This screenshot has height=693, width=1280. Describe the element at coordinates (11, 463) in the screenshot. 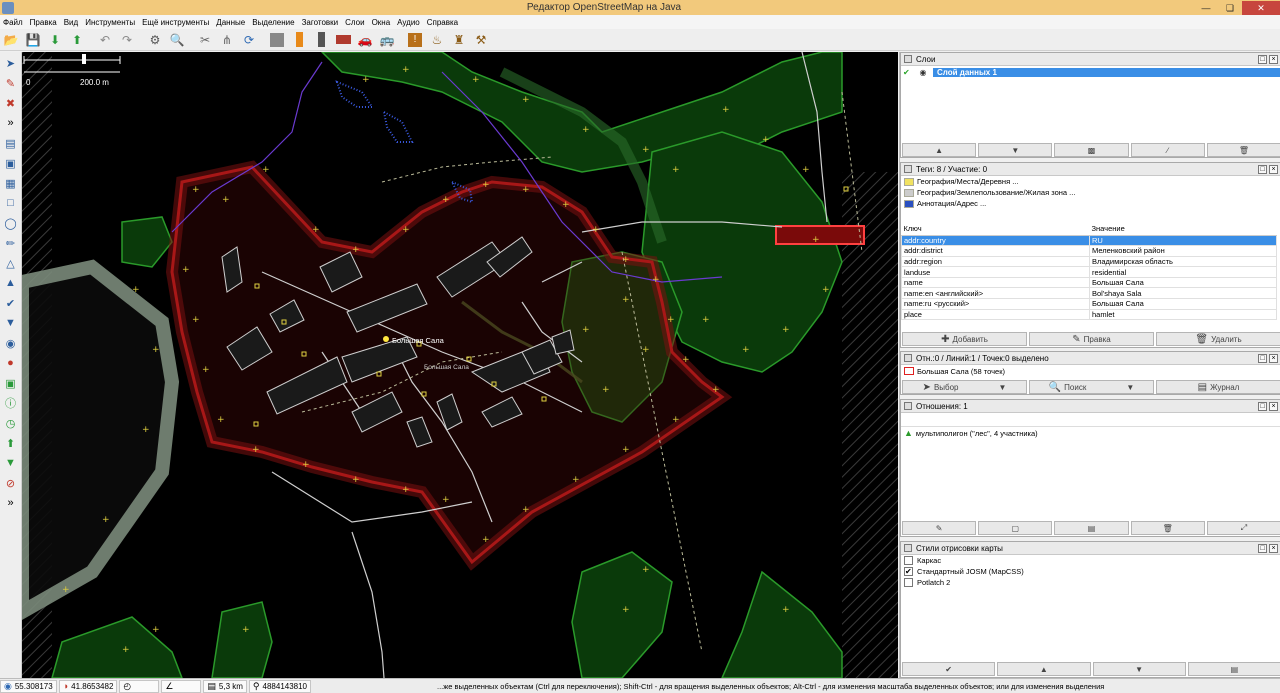

I see `filter-icon: ▼` at that location.